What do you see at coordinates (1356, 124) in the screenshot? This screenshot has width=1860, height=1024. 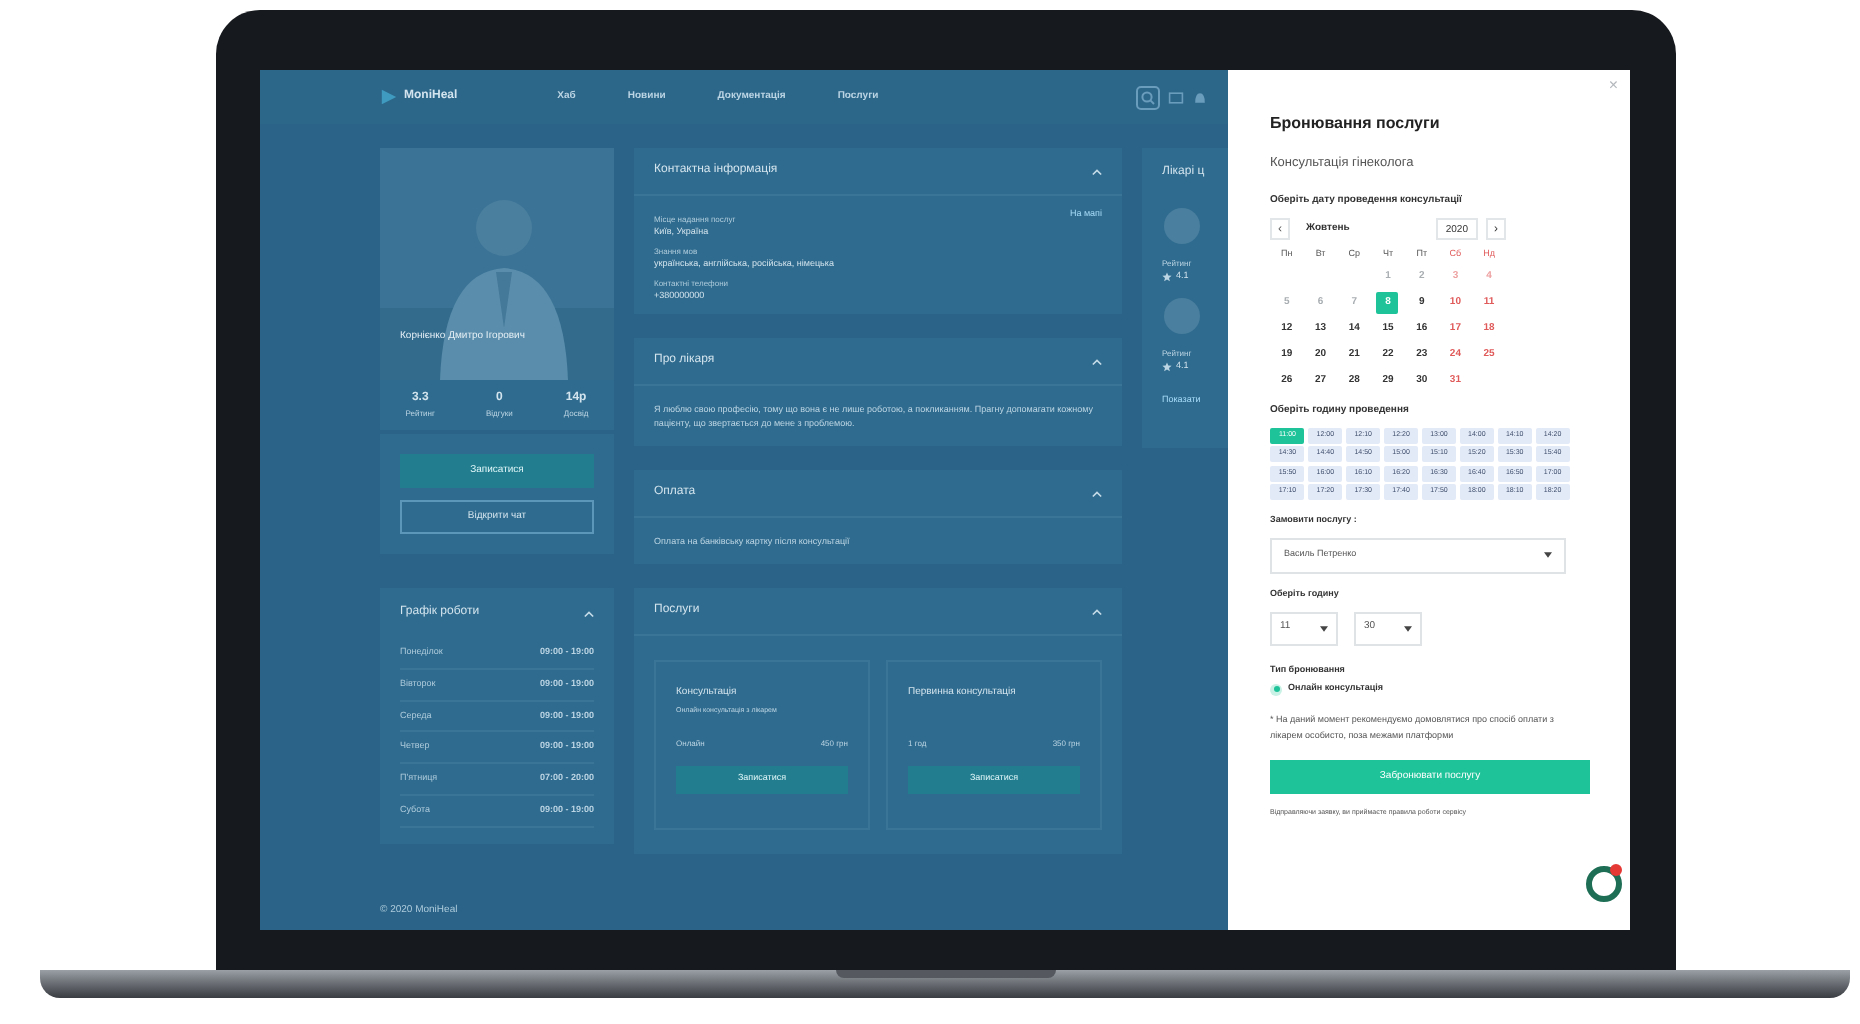 I see `panel-title: Бронювання послуги` at bounding box center [1356, 124].